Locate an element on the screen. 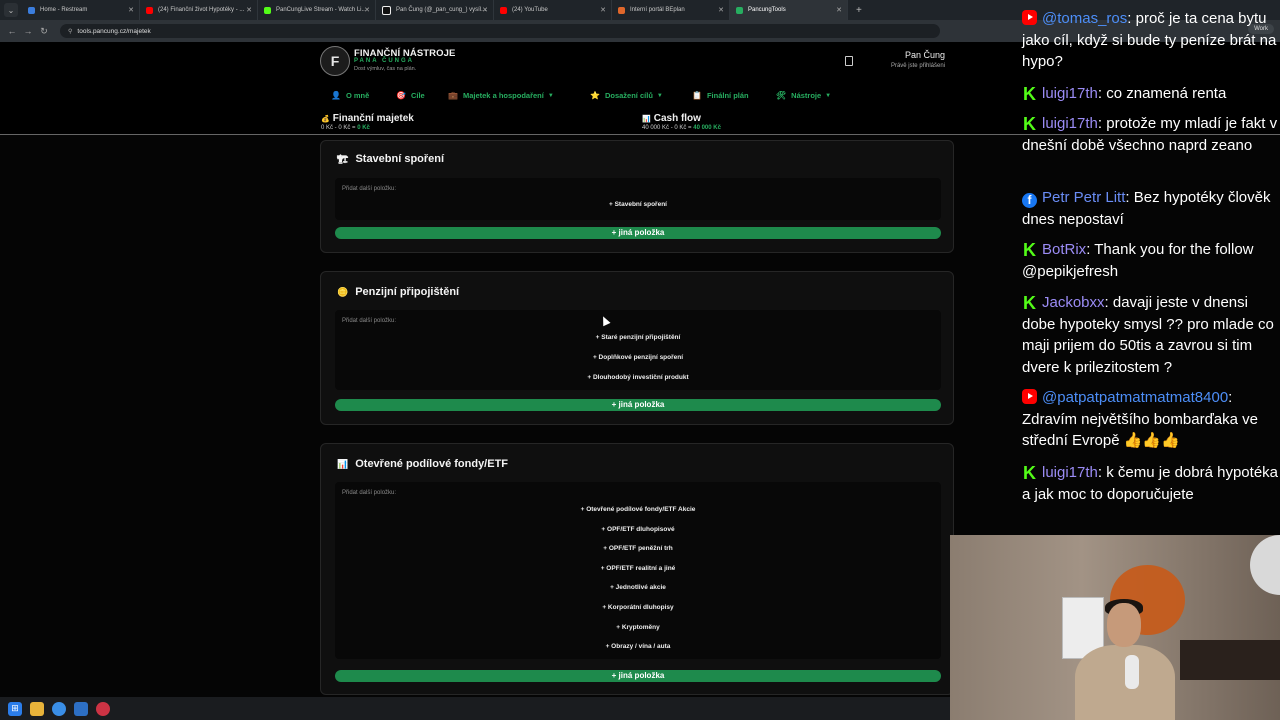 The height and width of the screenshot is (720, 1280). logo-tagline: Dost výmluv, čas na plán. is located at coordinates (385, 69).